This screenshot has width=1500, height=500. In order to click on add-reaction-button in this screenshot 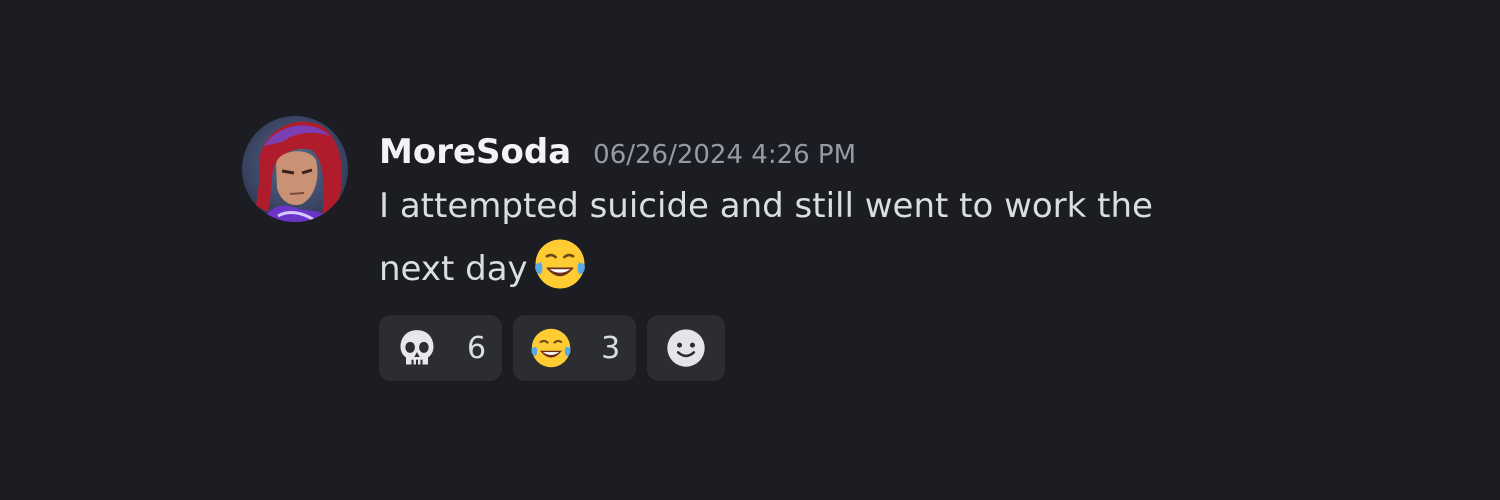, I will do `click(686, 348)`.